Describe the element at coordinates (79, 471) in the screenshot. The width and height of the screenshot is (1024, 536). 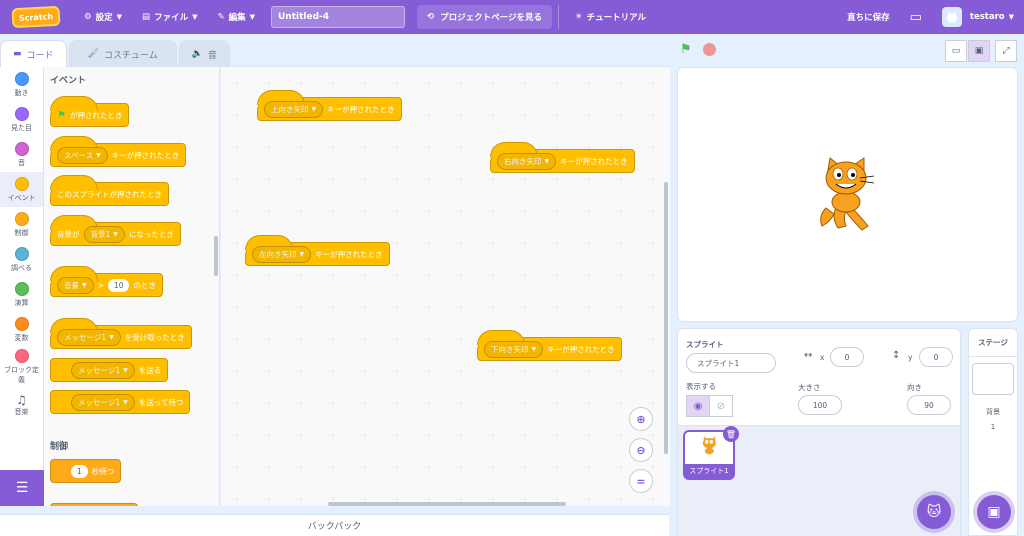
I see `wait-input: 1` at that location.